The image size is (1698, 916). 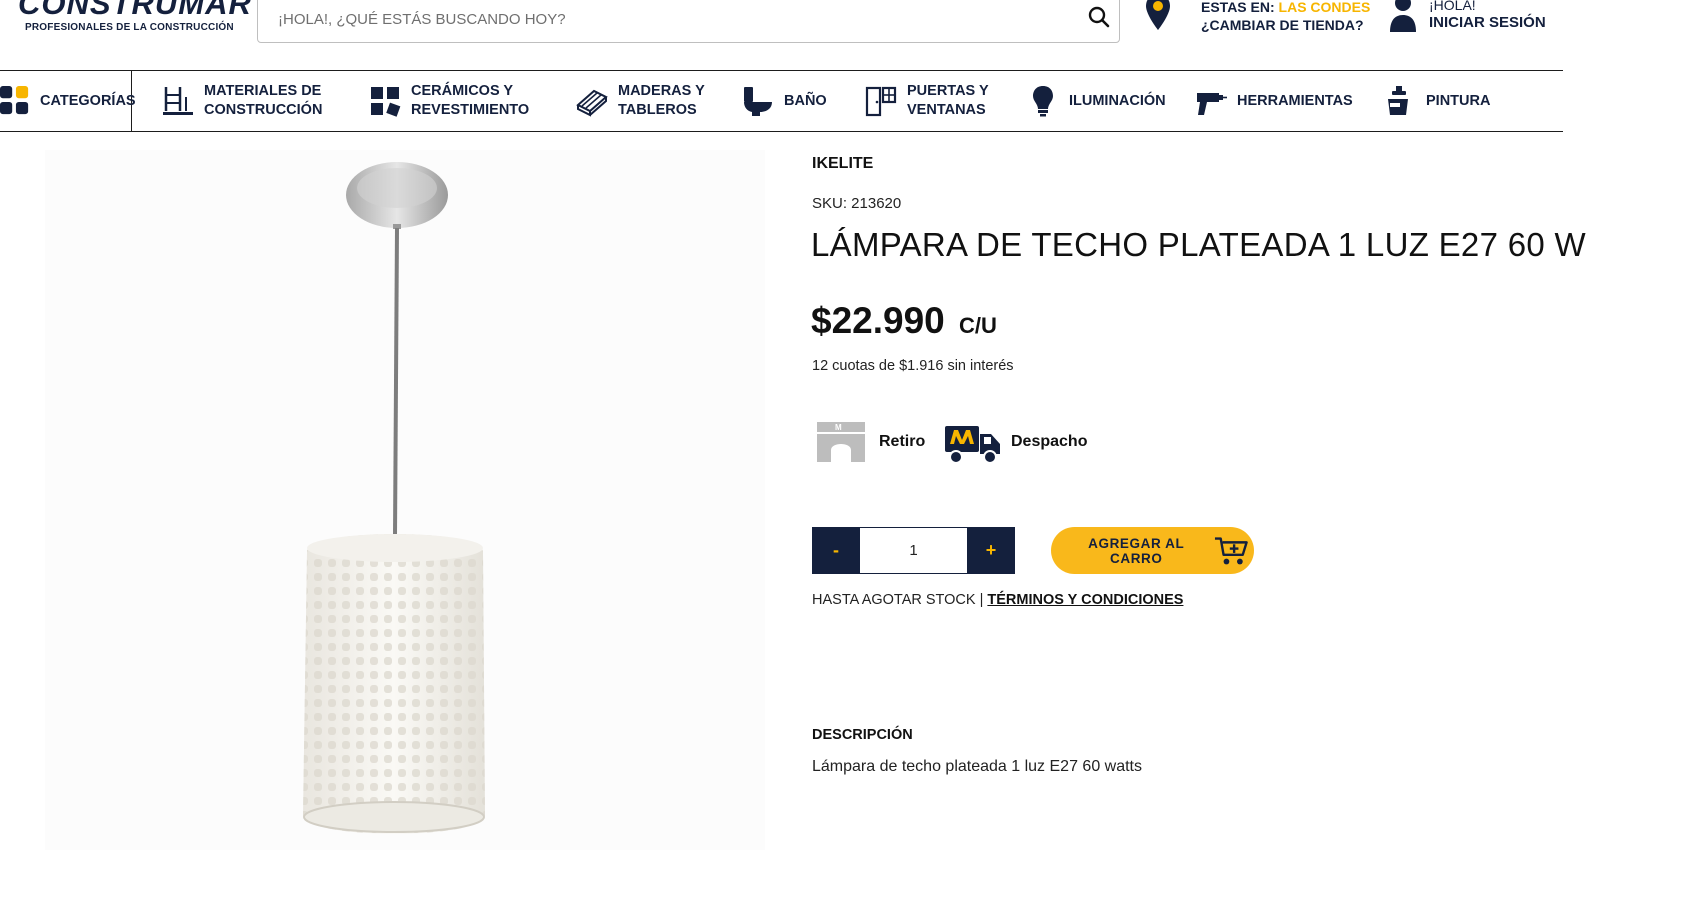 I want to click on nav-label: PINTURA, so click(x=1458, y=100).